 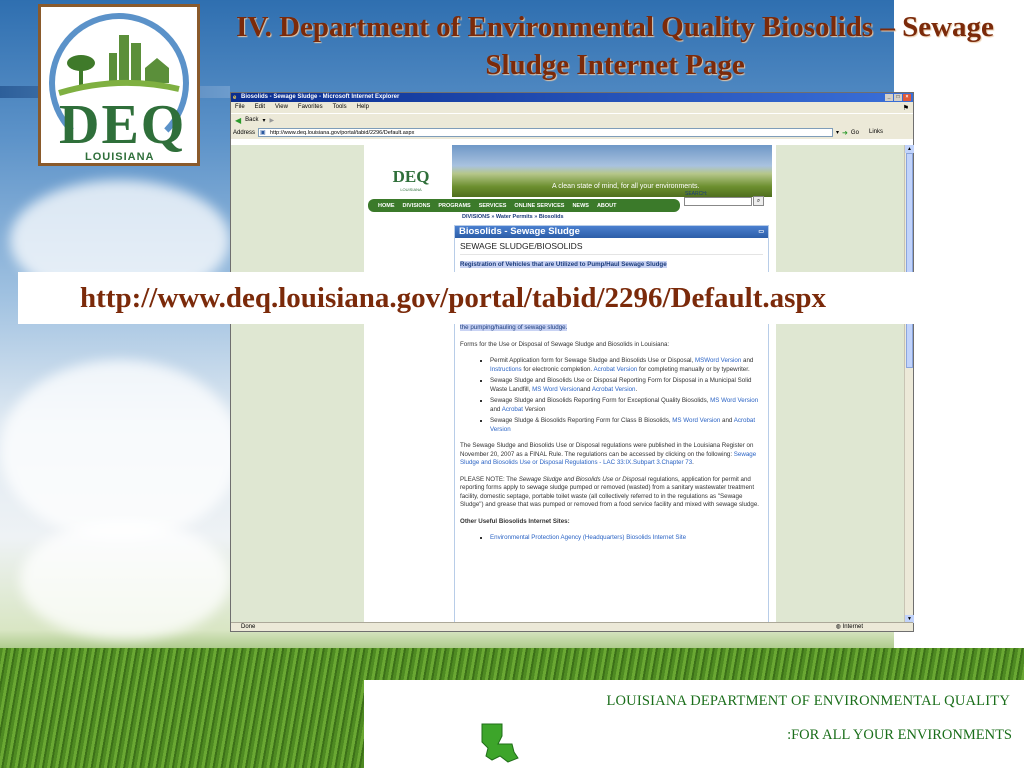 What do you see at coordinates (411, 189) in the screenshot?
I see `site-logo-sub: LOUISIANA` at bounding box center [411, 189].